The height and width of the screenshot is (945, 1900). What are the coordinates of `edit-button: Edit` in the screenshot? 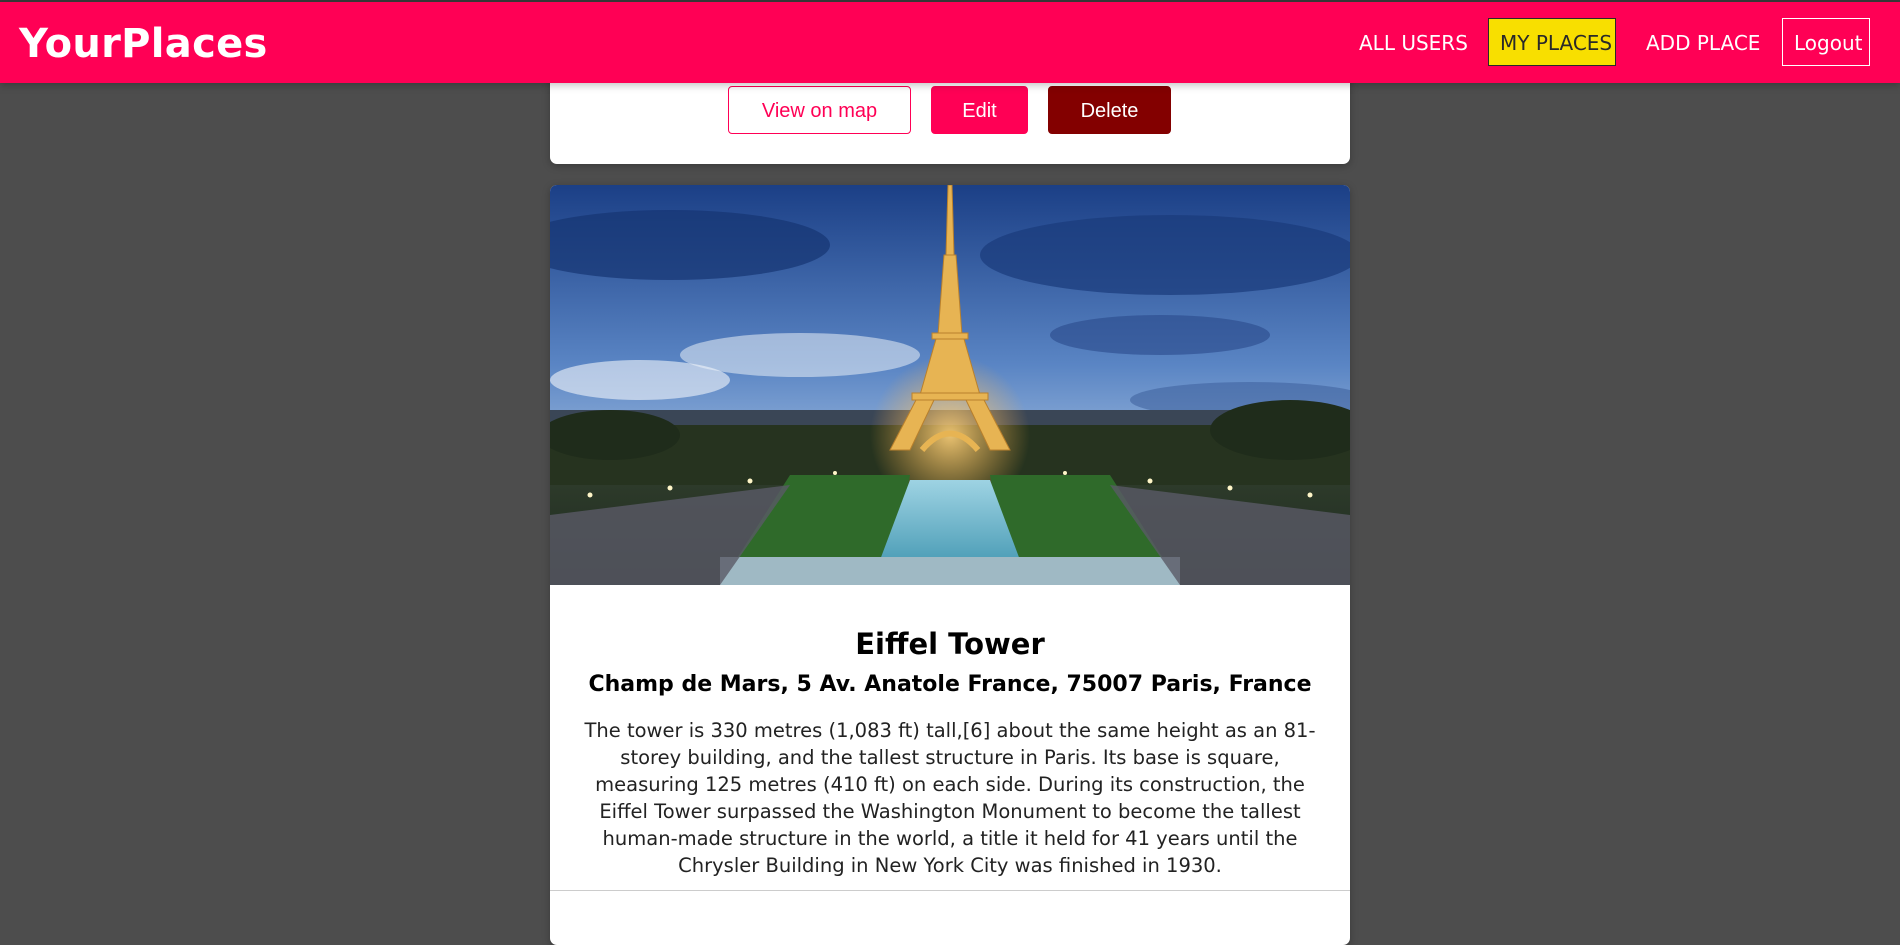 It's located at (979, 110).